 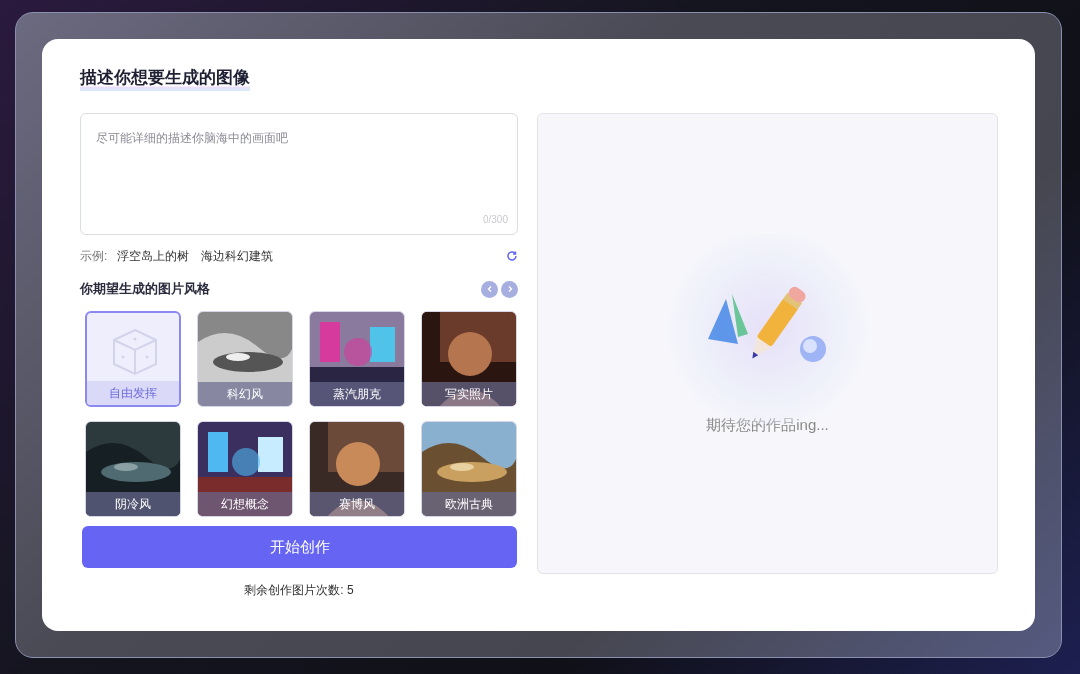 What do you see at coordinates (165, 78) in the screenshot?
I see `page-title: 描述你想要生成的图像` at bounding box center [165, 78].